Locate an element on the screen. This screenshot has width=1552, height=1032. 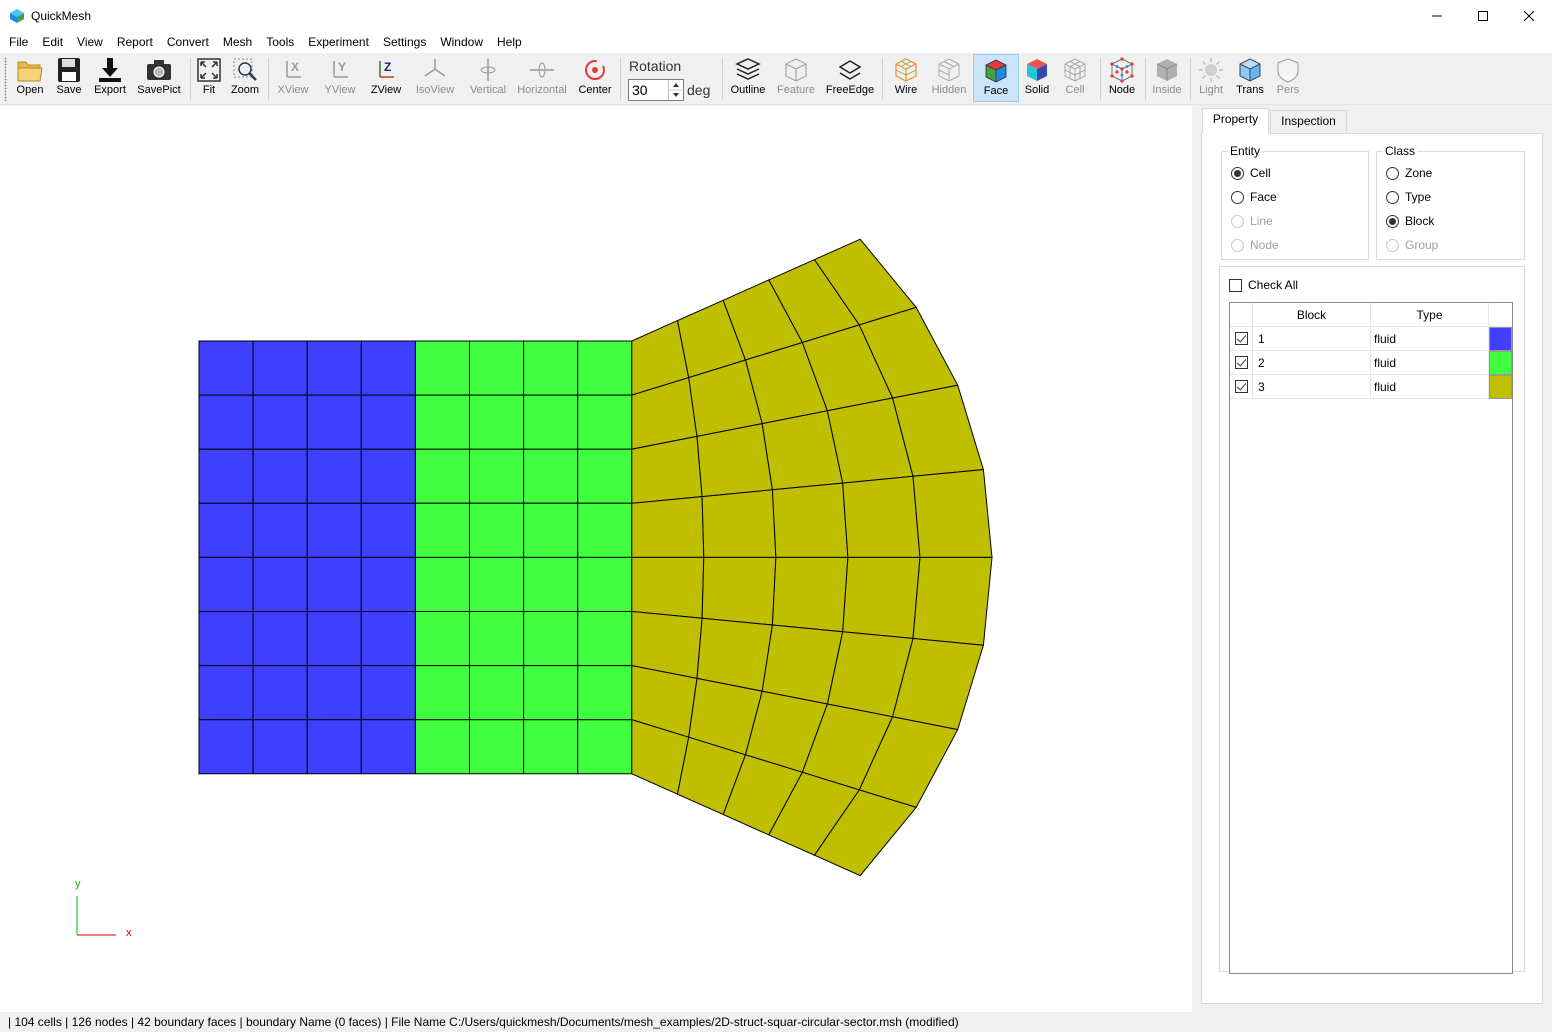
savepict-button: SavePict is located at coordinates (159, 78).